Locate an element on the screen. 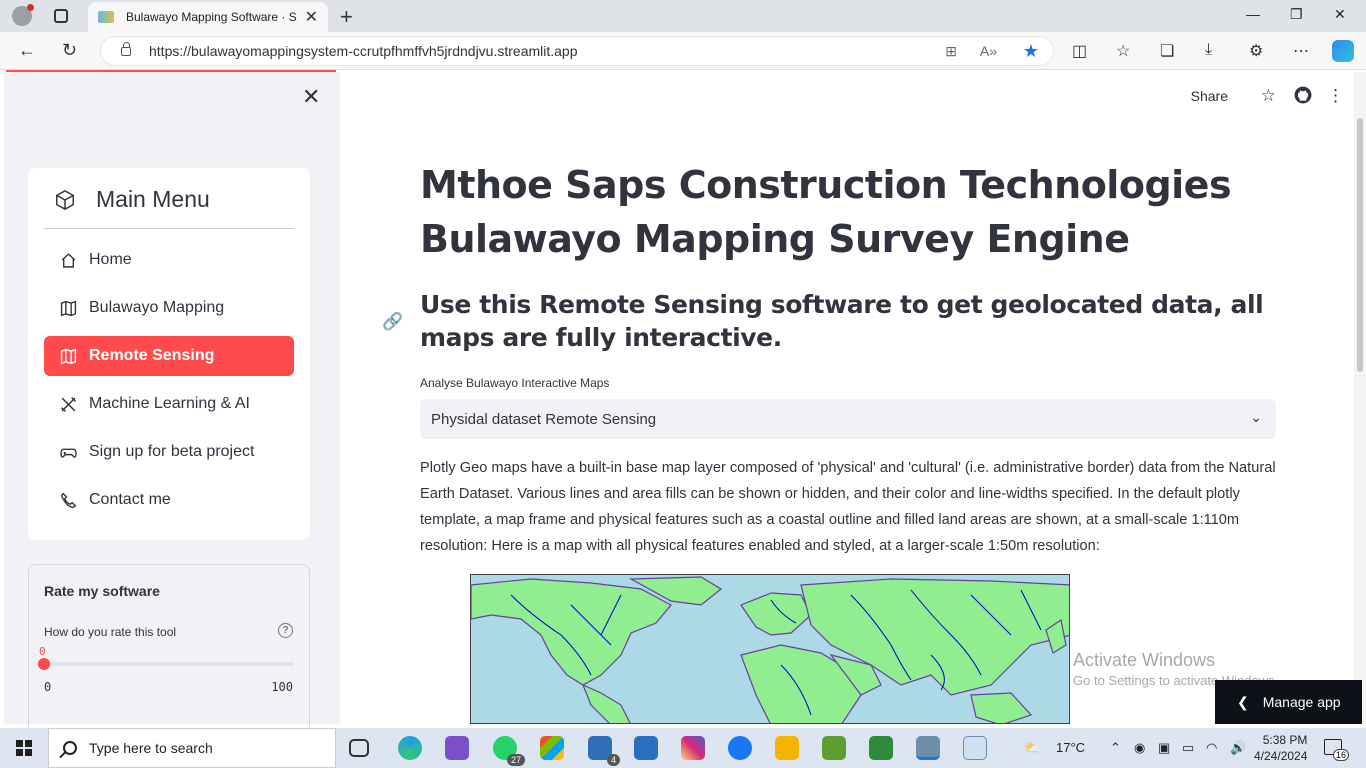 The height and width of the screenshot is (768, 1366). menu-divider is located at coordinates (169, 228).